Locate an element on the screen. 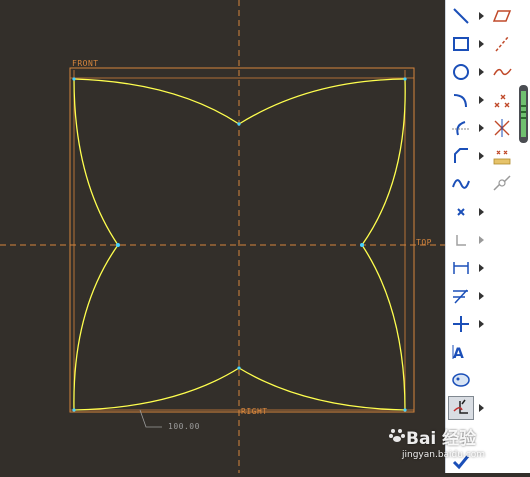  modify-icon is located at coordinates (460, 296).